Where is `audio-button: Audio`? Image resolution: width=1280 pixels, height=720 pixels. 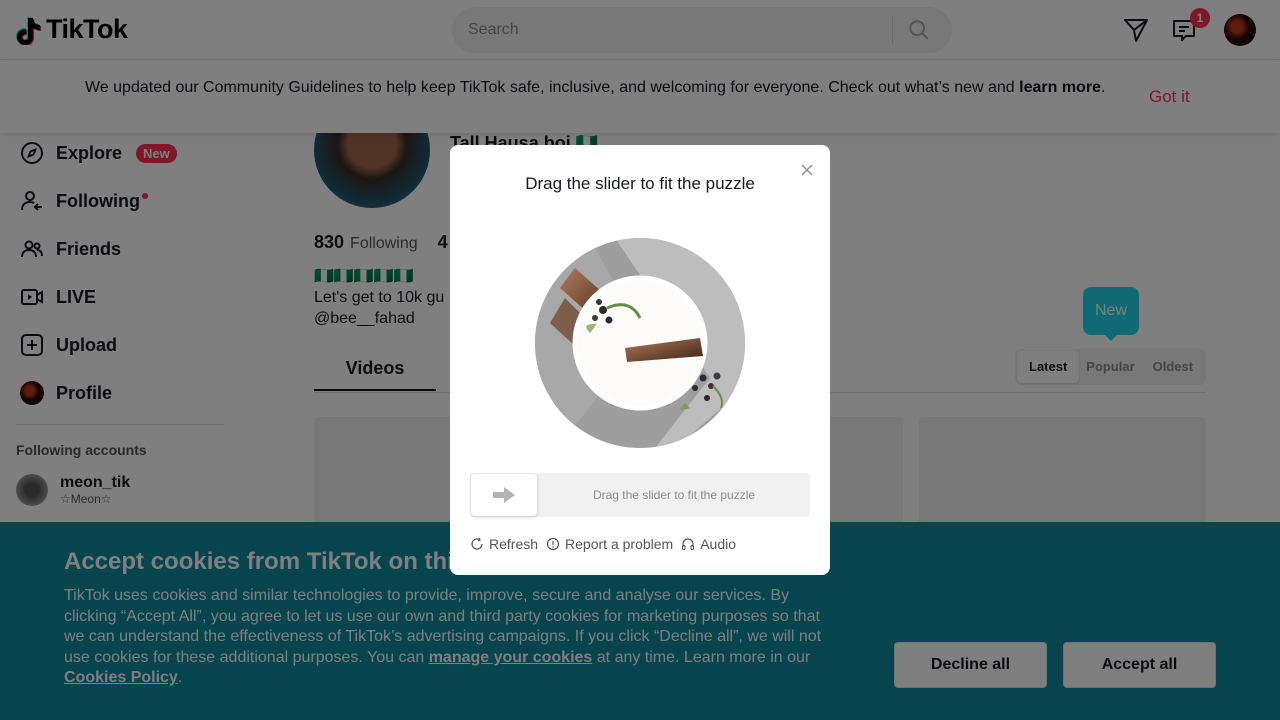 audio-button: Audio is located at coordinates (708, 544).